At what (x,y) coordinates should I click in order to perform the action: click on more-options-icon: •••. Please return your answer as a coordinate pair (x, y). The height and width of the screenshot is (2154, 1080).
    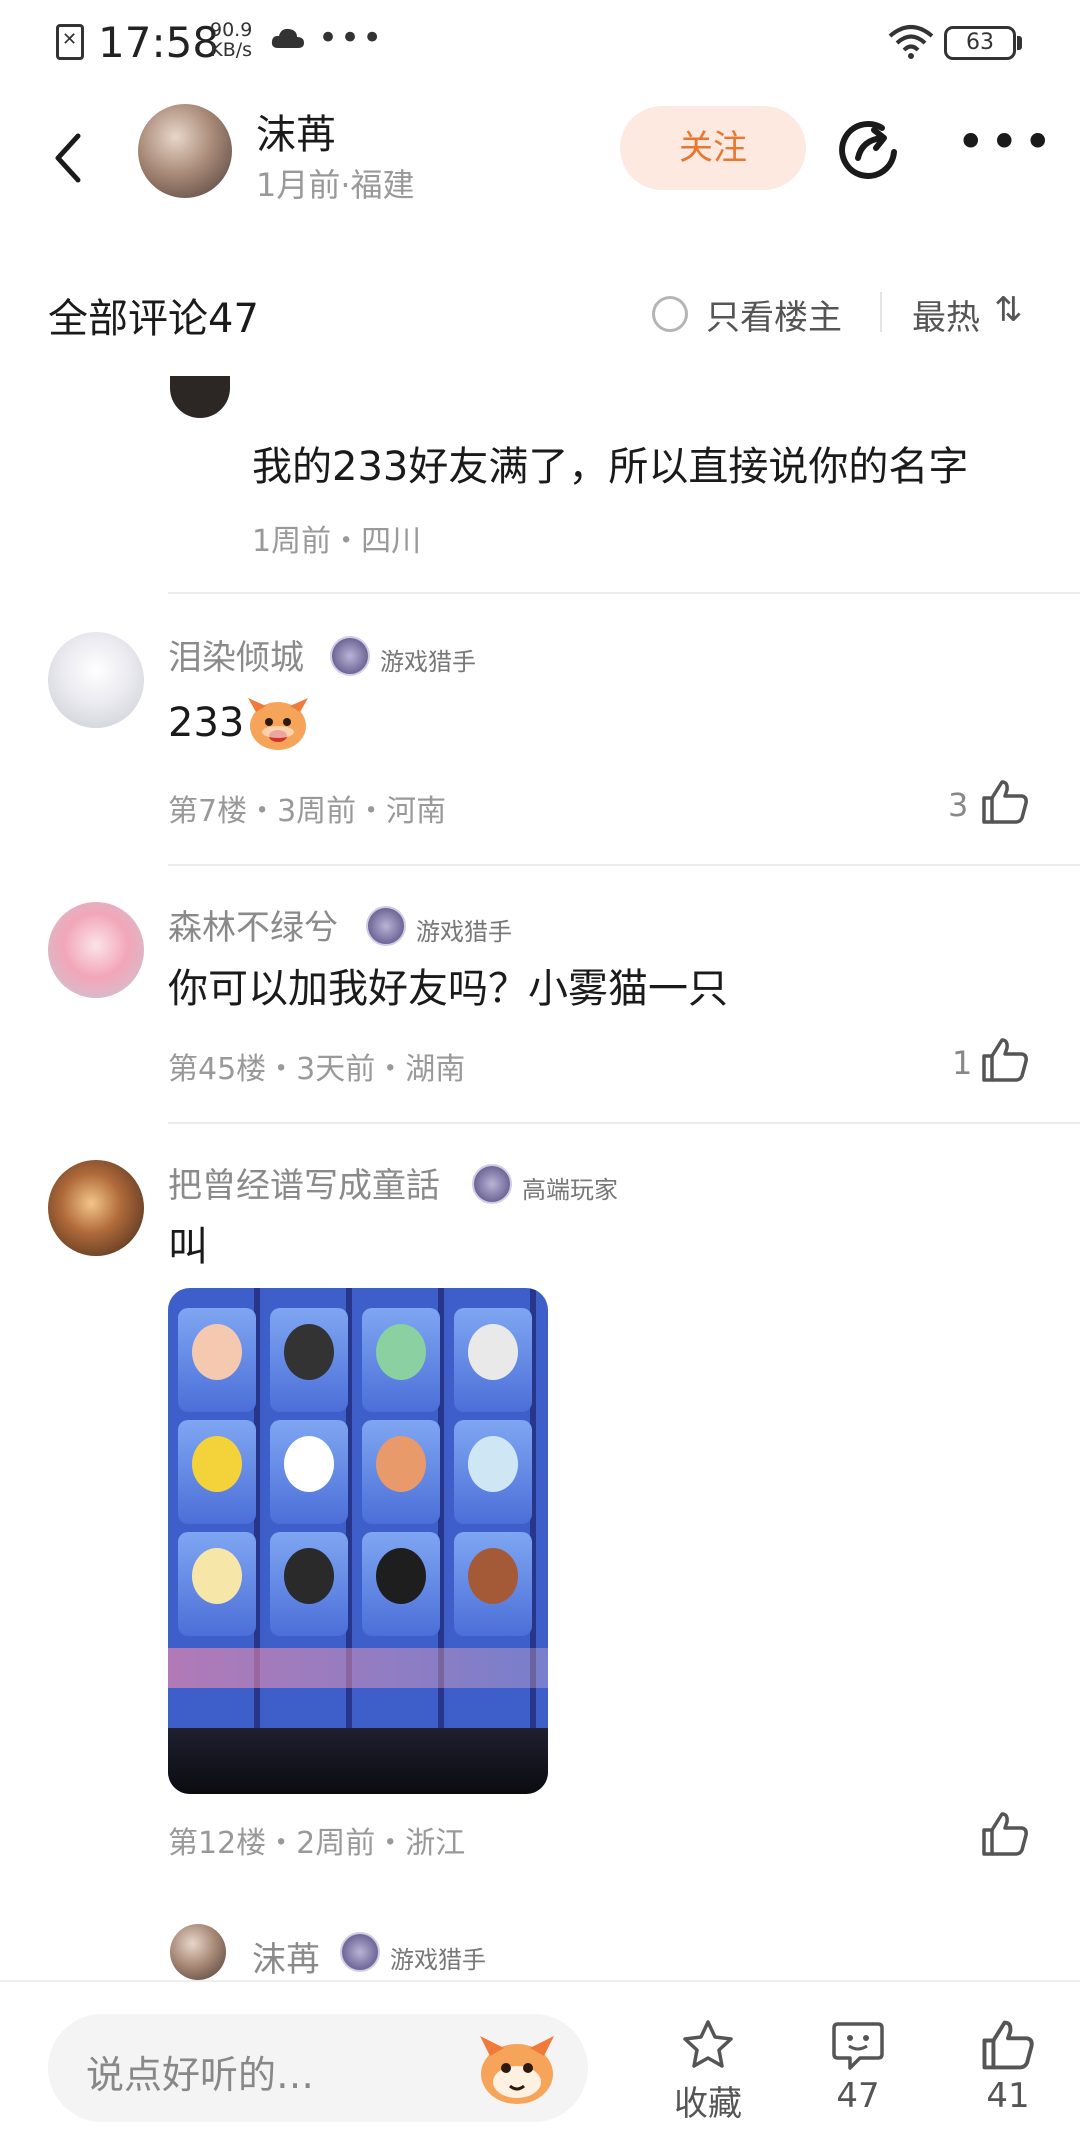
    Looking at the image, I should click on (1006, 142).